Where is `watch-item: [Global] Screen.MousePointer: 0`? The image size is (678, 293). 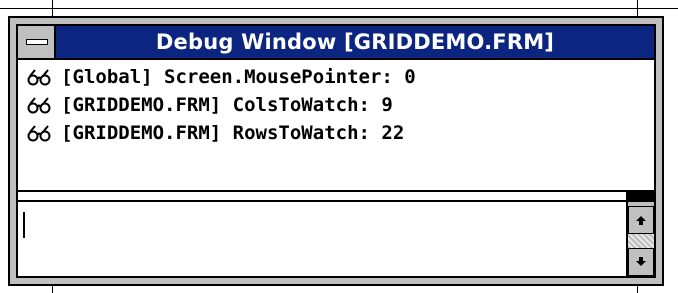
watch-item: [Global] Screen.MousePointer: 0 is located at coordinates (221, 76).